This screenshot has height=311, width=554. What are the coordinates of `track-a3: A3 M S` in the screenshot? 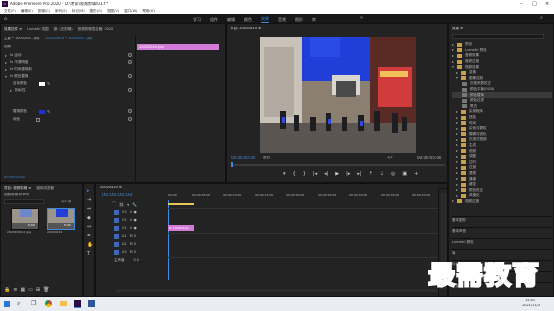 It's located at (140, 252).